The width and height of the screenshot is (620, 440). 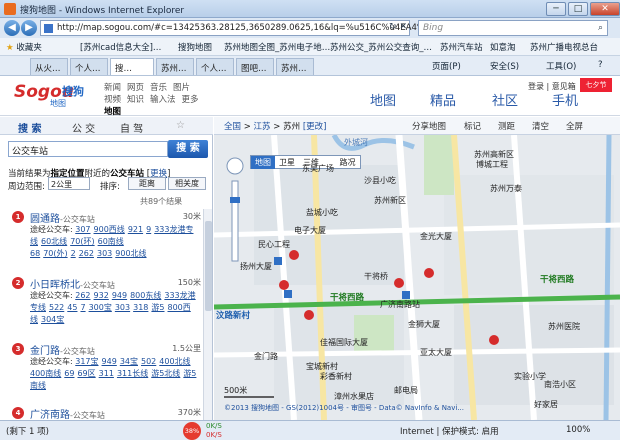 What do you see at coordinates (188, 149) in the screenshot?
I see `search-button: 搜 索` at bounding box center [188, 149].